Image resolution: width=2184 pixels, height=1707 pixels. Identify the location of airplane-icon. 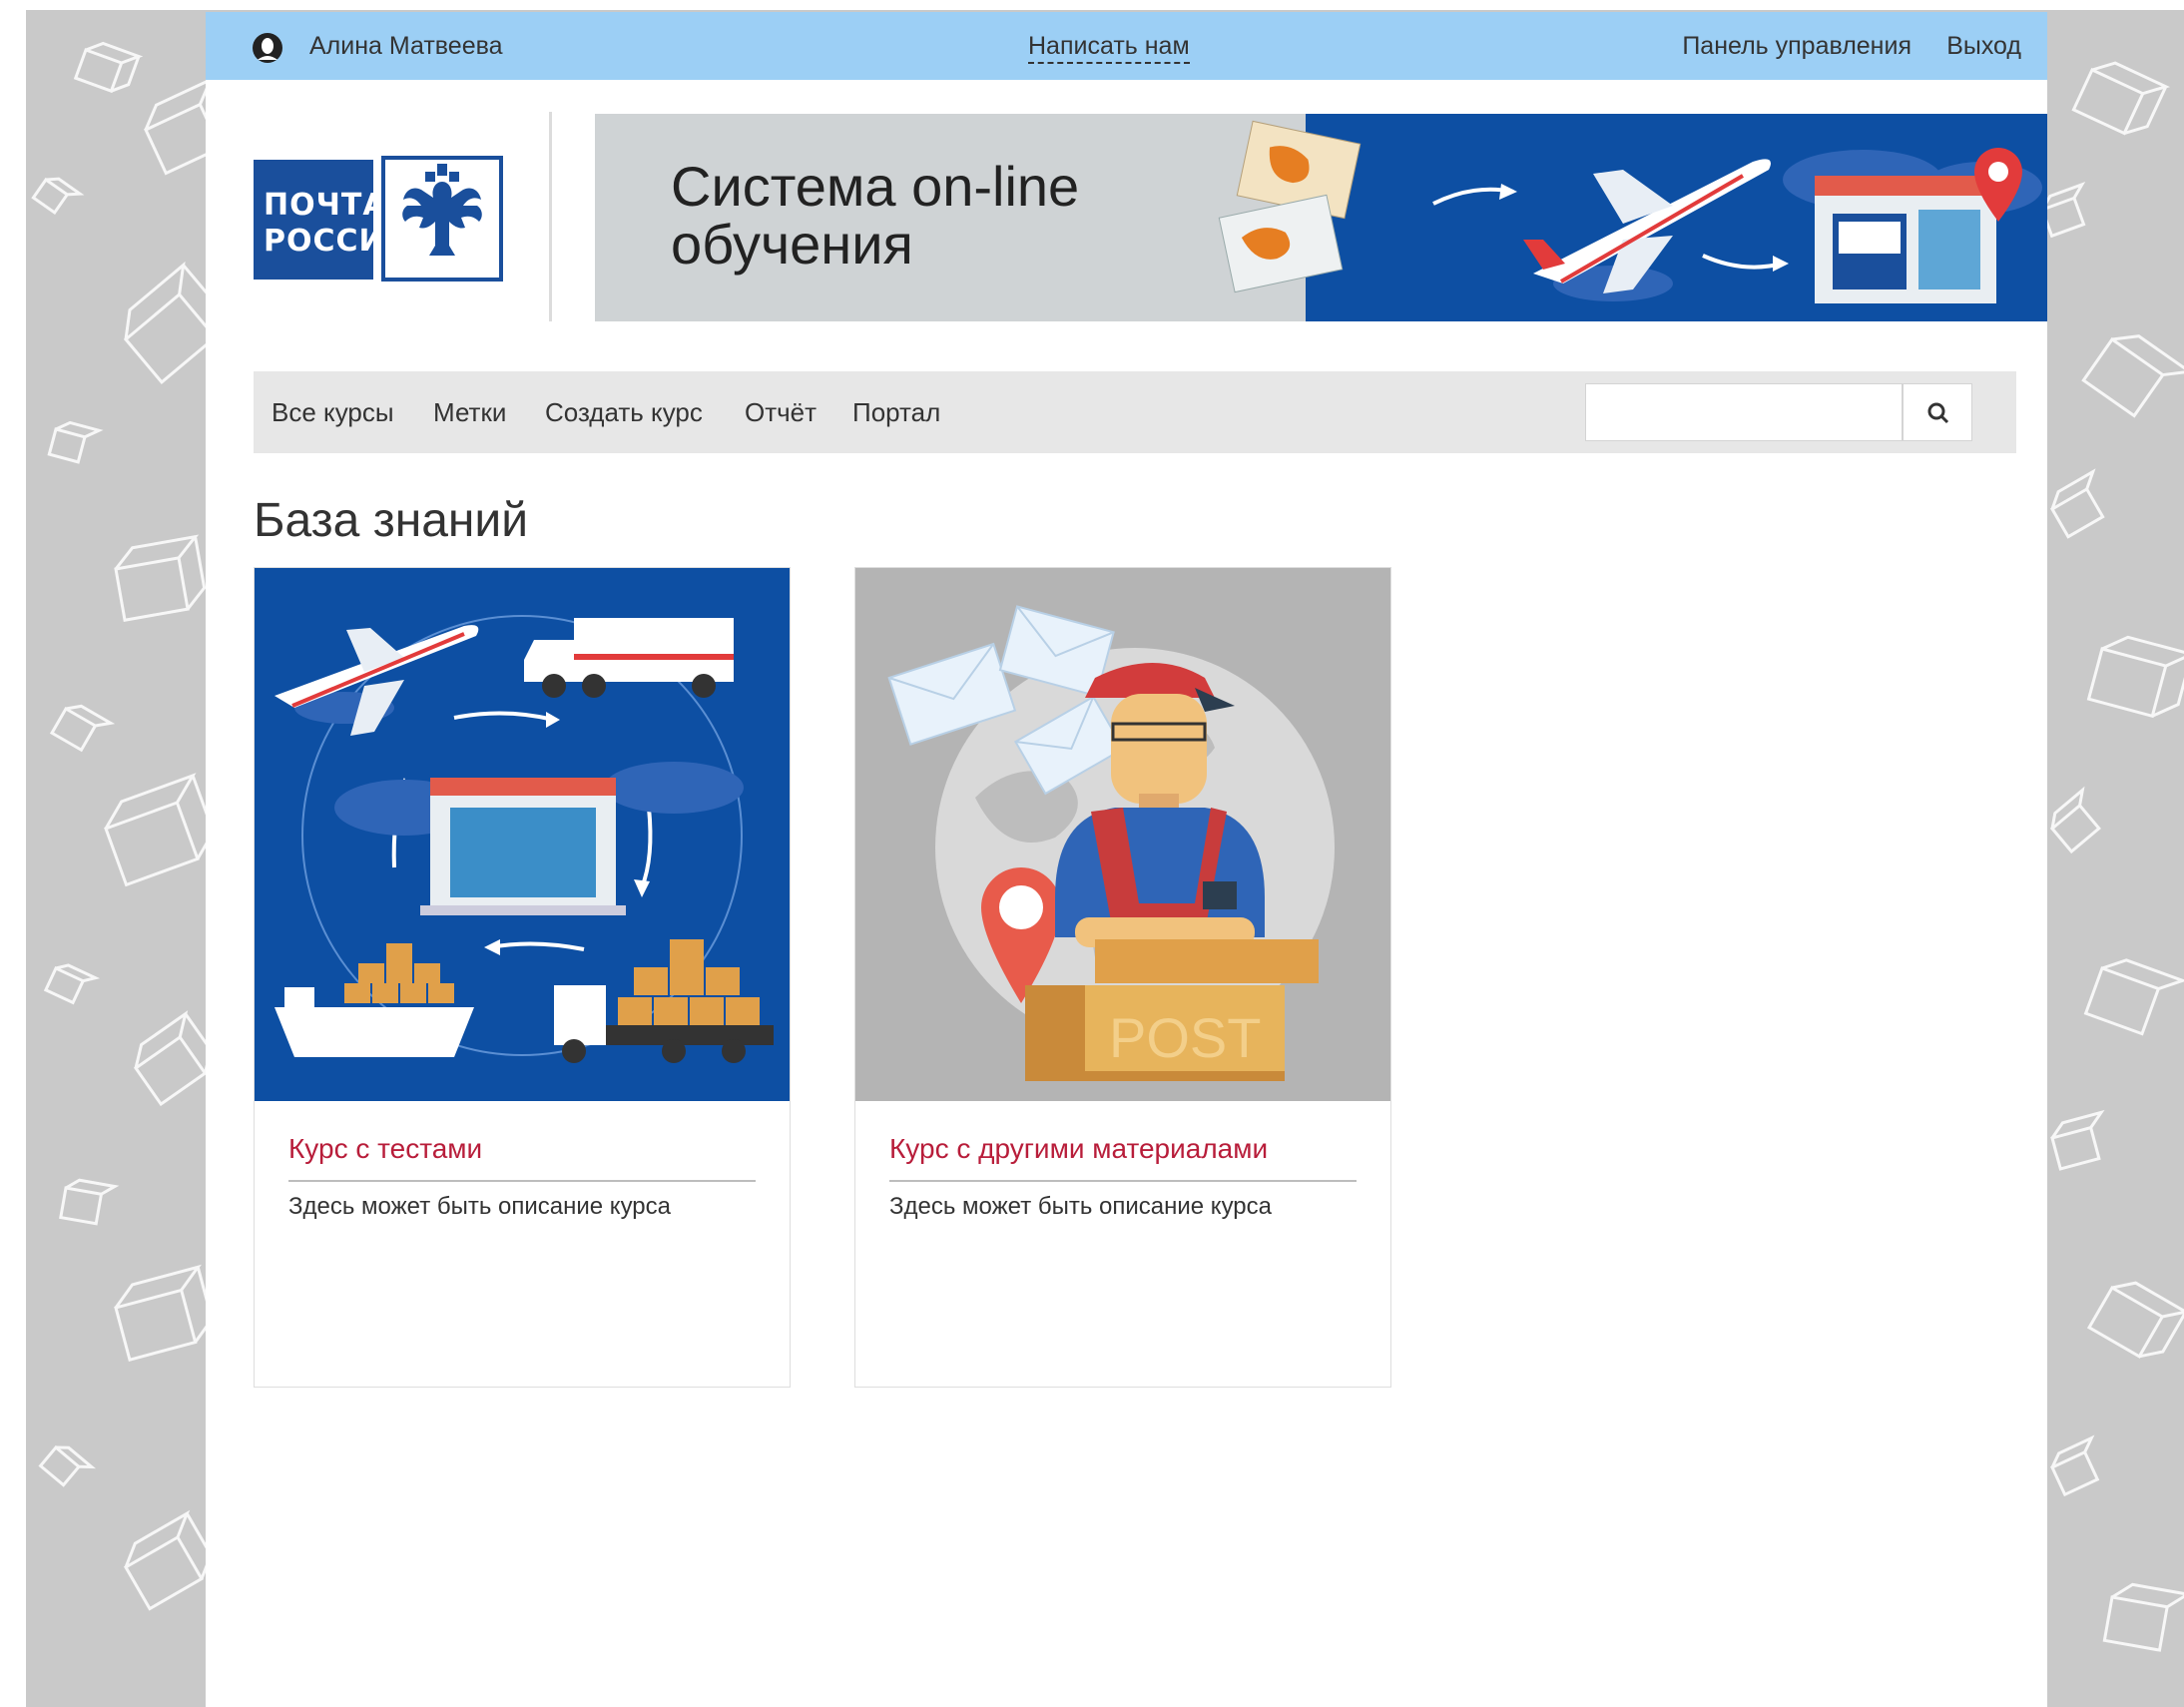
(1647, 230).